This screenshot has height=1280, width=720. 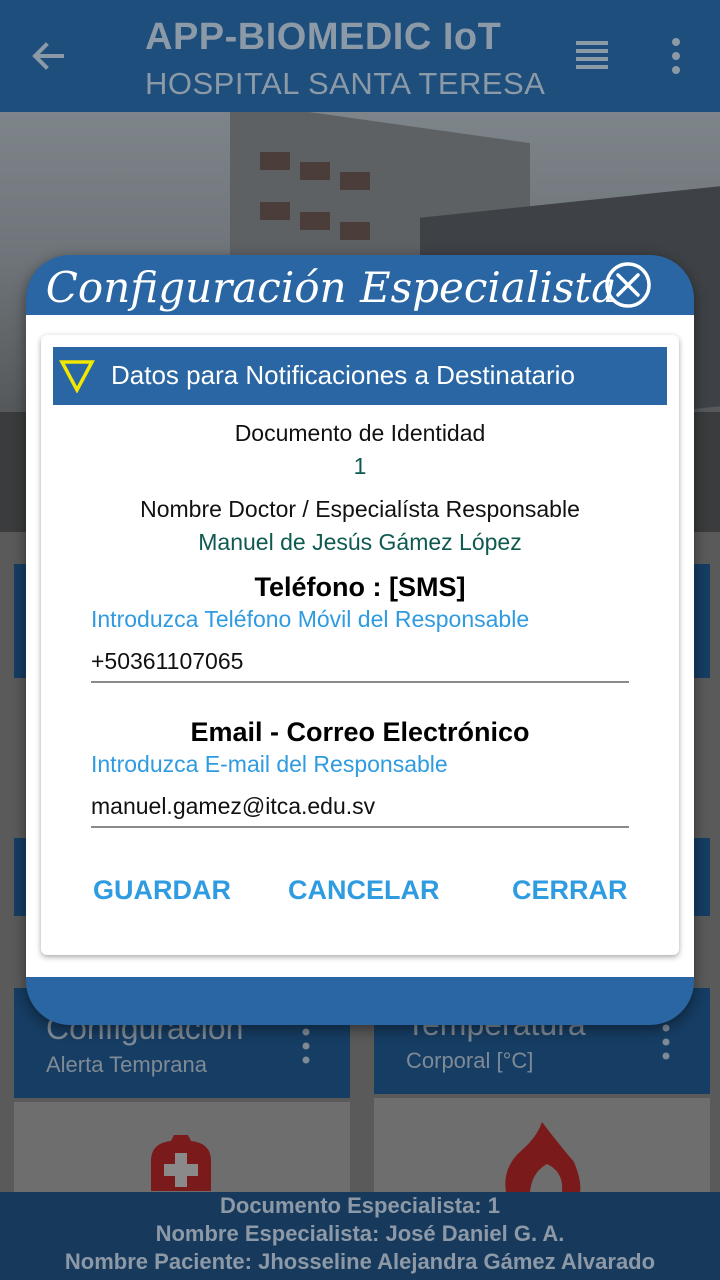 I want to click on app-bar: APP-BIOMEDIC IoT HOSPITAL SANTA TERESA, so click(x=360, y=56).